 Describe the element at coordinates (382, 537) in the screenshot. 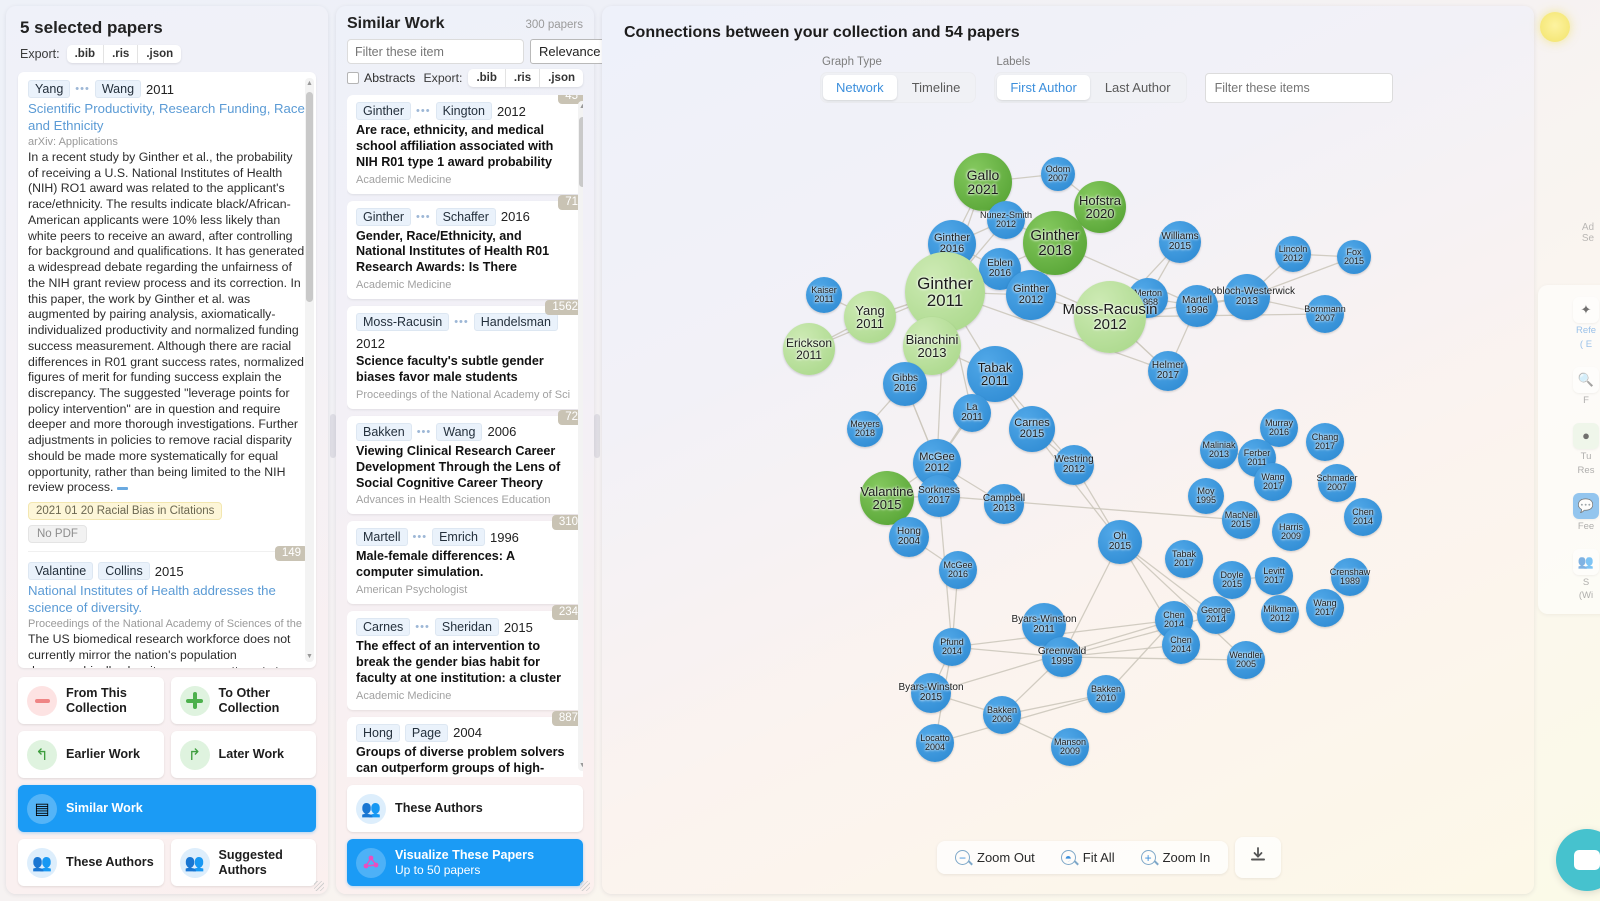

I see `author-first: Martell` at that location.